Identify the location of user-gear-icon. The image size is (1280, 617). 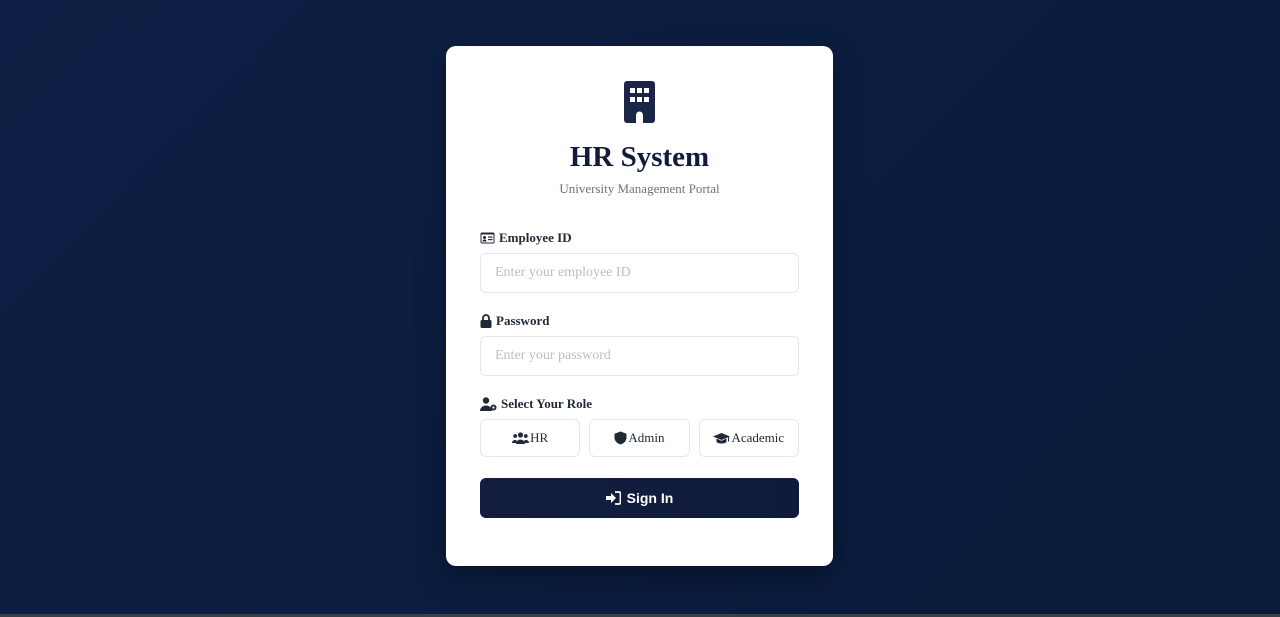
(488, 404).